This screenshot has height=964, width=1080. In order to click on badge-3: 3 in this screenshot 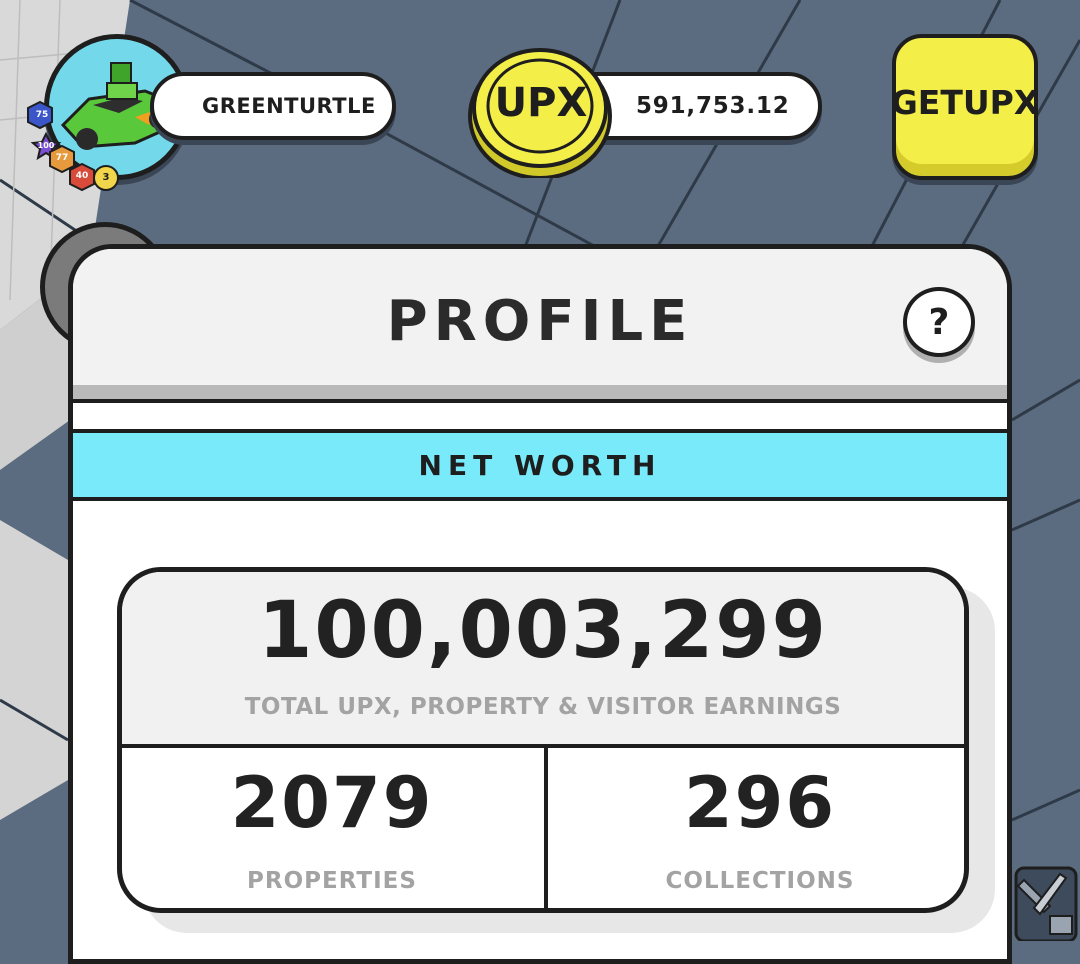, I will do `click(106, 177)`.